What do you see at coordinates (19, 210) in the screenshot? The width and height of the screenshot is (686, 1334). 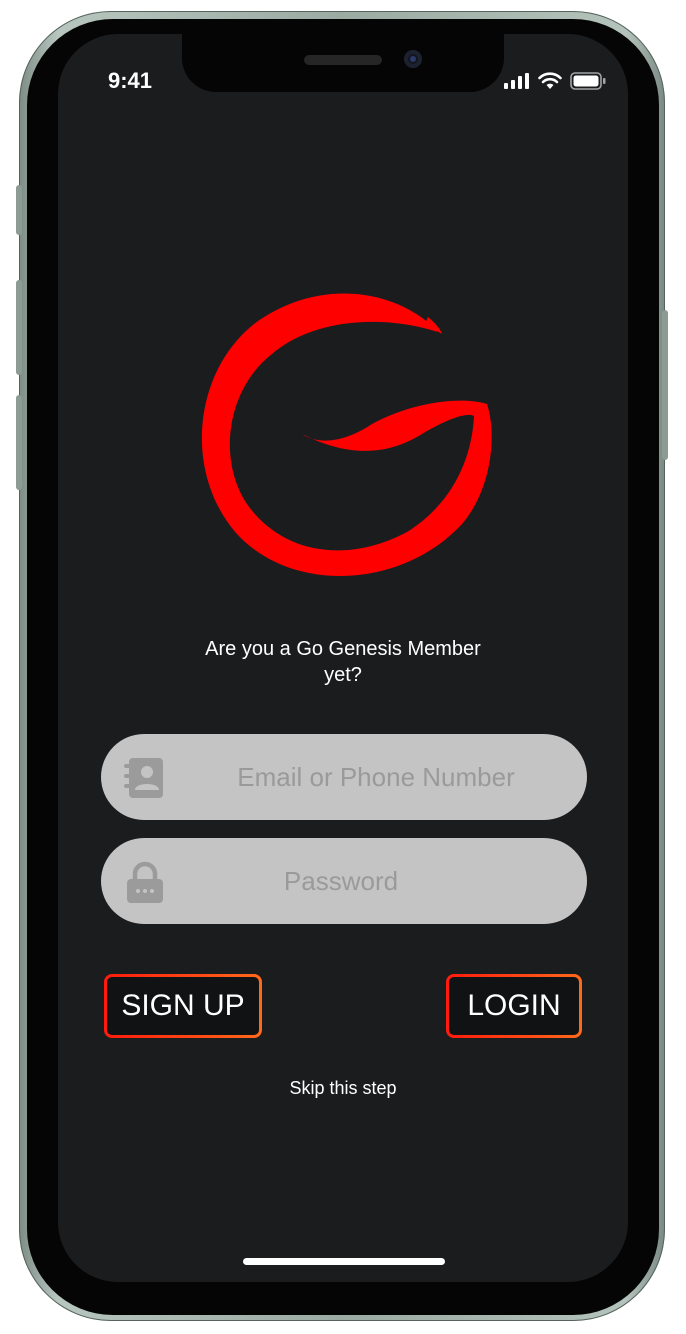 I see `mute-switch` at bounding box center [19, 210].